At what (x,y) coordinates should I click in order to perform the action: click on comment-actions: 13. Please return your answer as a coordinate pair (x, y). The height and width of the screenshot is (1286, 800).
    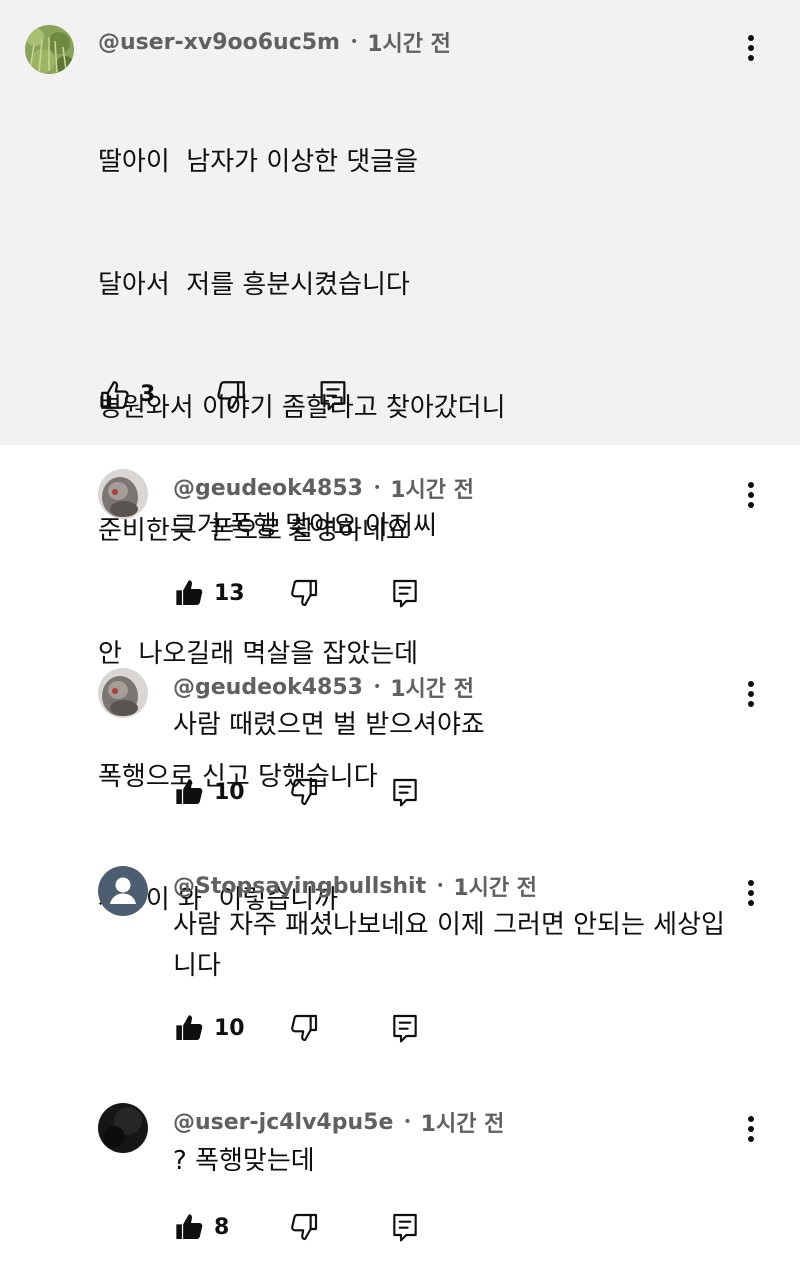
    Looking at the image, I should click on (303, 595).